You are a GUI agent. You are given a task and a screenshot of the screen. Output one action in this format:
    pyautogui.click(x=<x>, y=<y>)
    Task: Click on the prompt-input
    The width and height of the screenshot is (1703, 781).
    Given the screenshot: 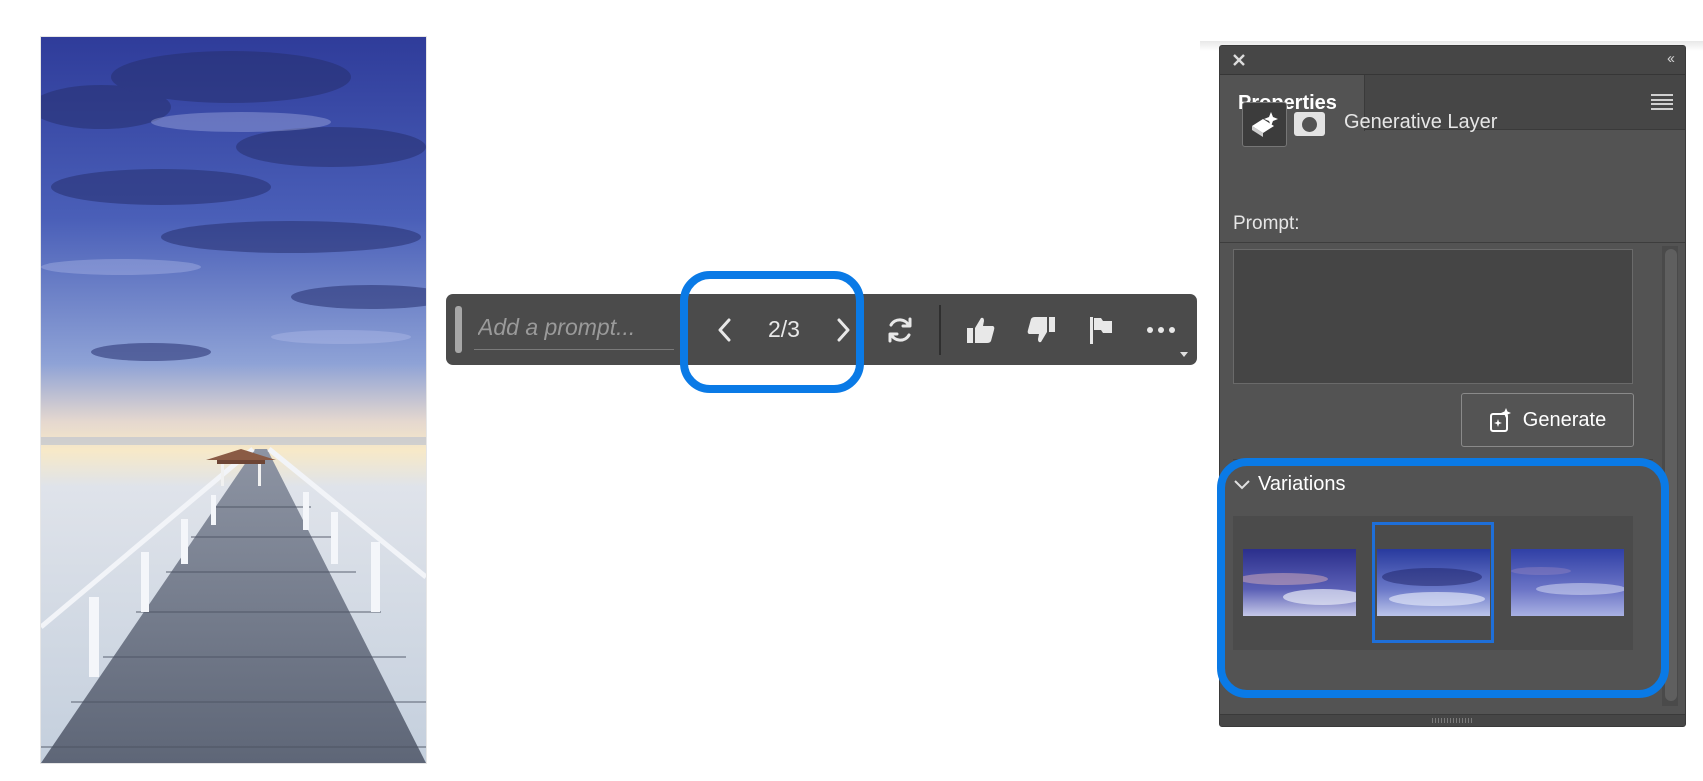 What is the action you would take?
    pyautogui.click(x=574, y=328)
    